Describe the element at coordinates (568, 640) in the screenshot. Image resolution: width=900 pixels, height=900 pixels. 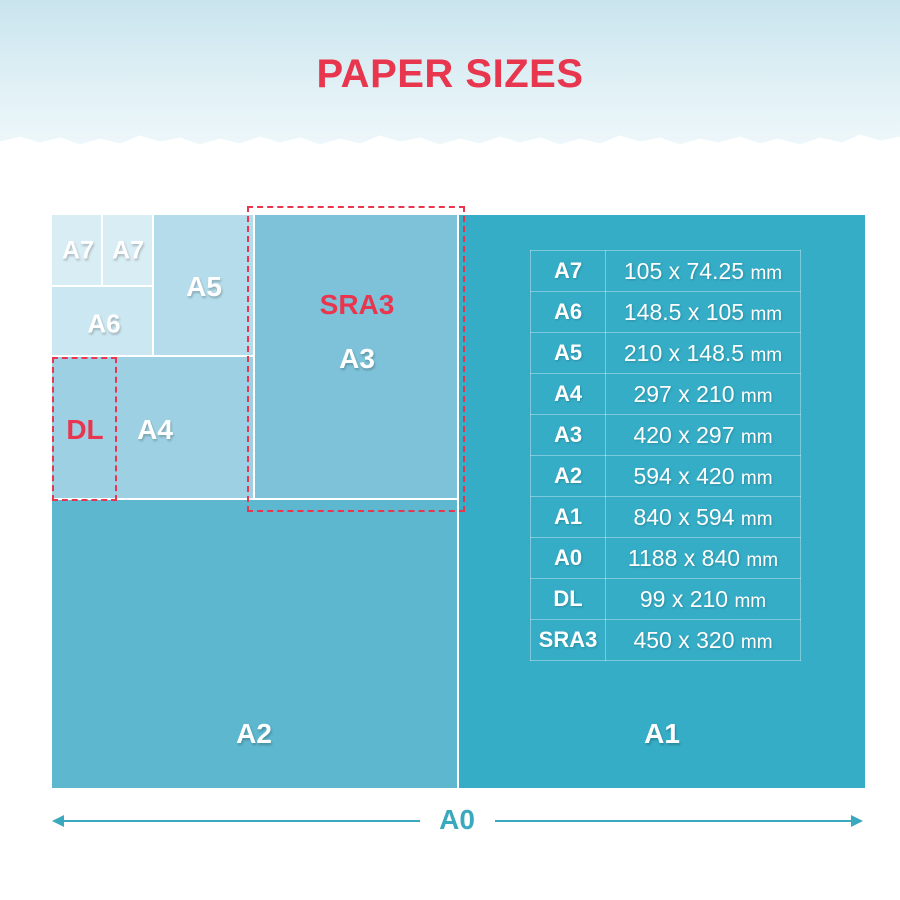
I see `paper-size-name: SRA3` at that location.